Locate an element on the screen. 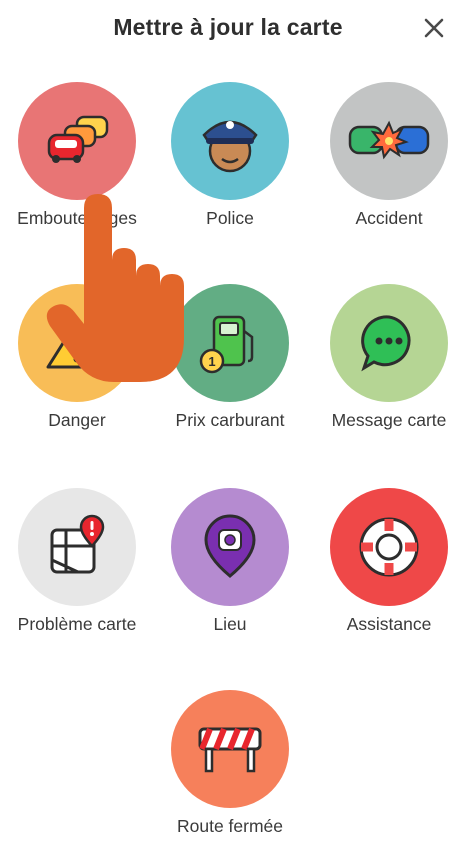 This screenshot has height=860, width=456. road-closed-label: Route fermée is located at coordinates (230, 826).